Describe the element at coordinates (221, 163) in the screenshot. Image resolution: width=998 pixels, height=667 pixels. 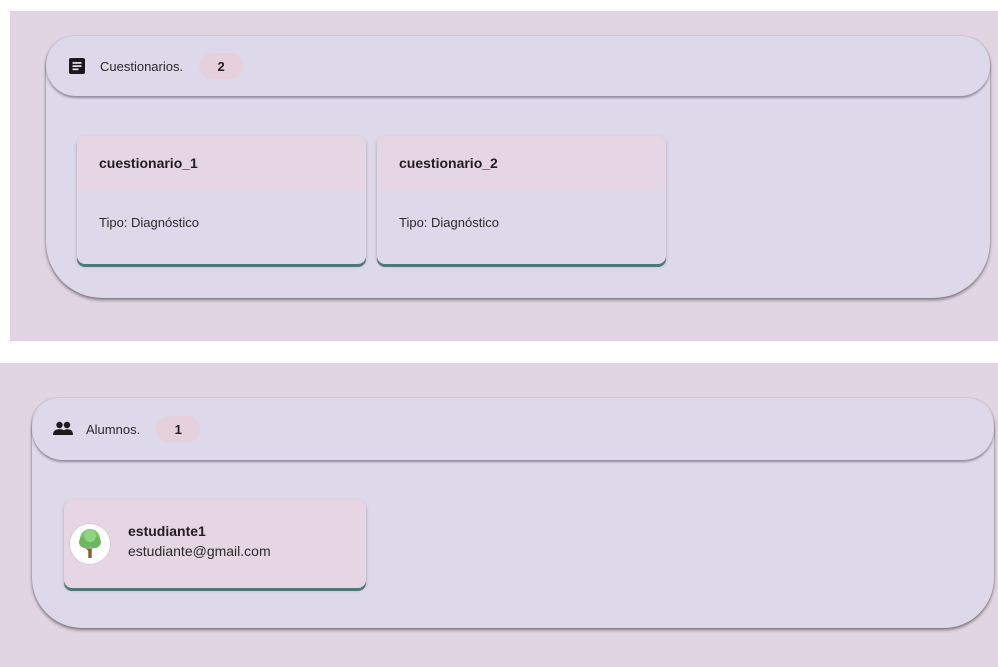
I see `quiz-card-title: cuestionario_1` at that location.